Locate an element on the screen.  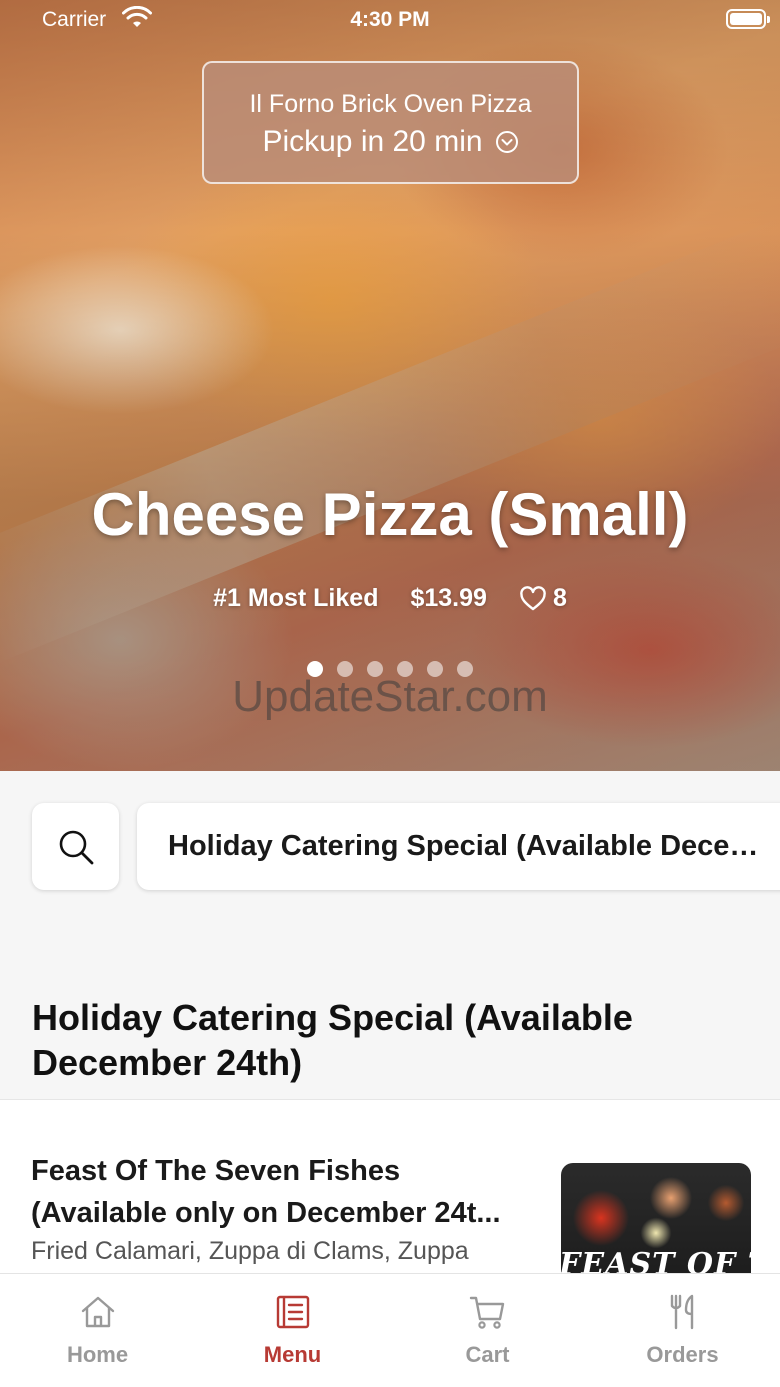
menu-item-description: Fried Calamari, Zuppa di Clams, Zuppa is located at coordinates (250, 1251).